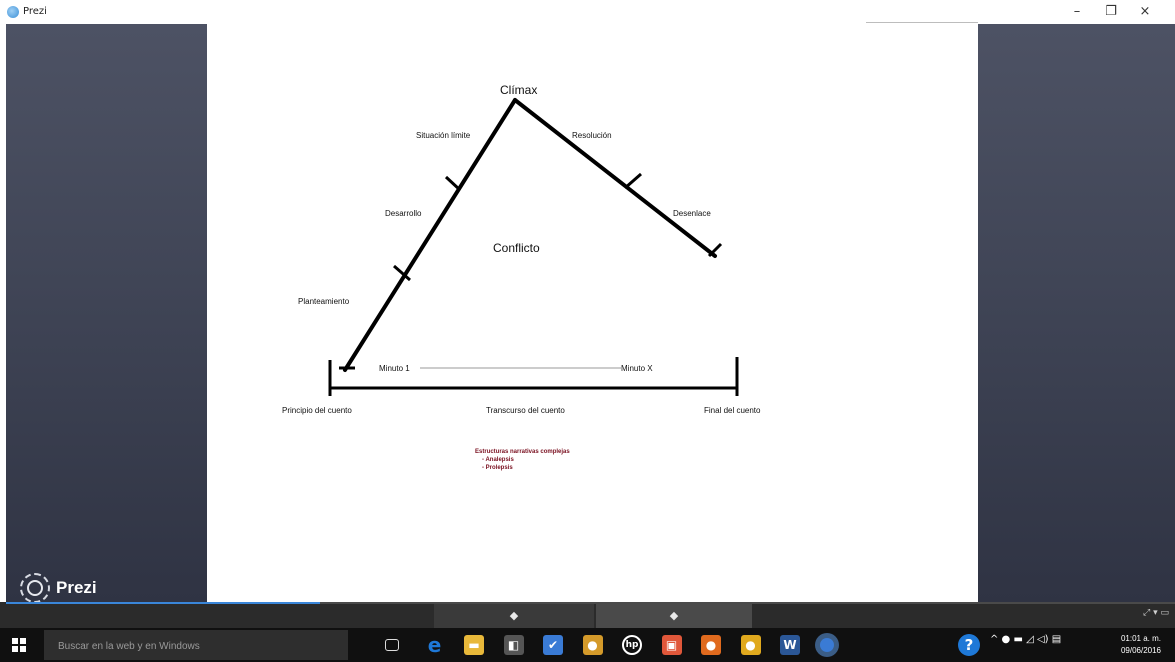  Describe the element at coordinates (1141, 638) in the screenshot. I see `clock-time: 01:01 a. m.` at that location.